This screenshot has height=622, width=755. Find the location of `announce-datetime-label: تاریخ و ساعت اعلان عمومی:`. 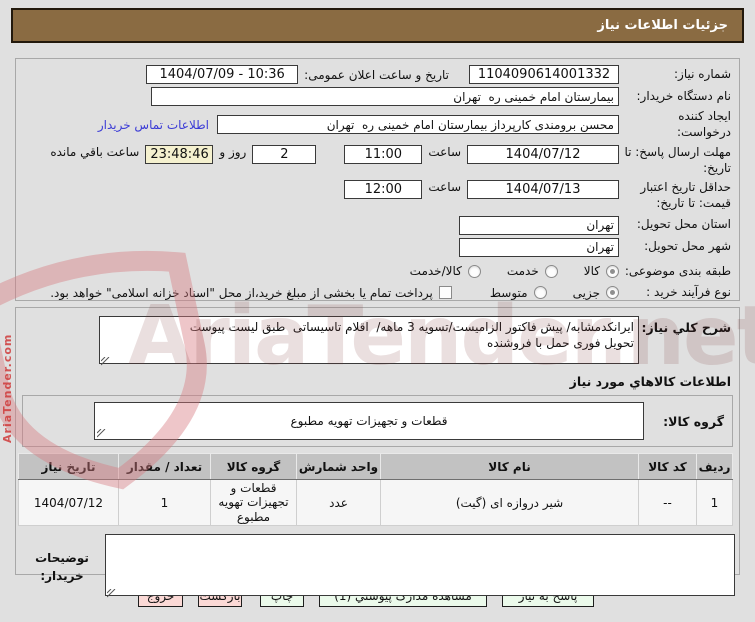

announce-datetime-label: تاریخ و ساعت اعلان عمومی: is located at coordinates (376, 74).